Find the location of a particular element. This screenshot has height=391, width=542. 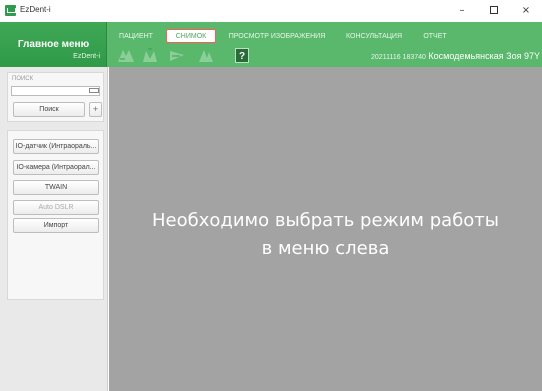

tab-capture: СНИМОК is located at coordinates (191, 36).